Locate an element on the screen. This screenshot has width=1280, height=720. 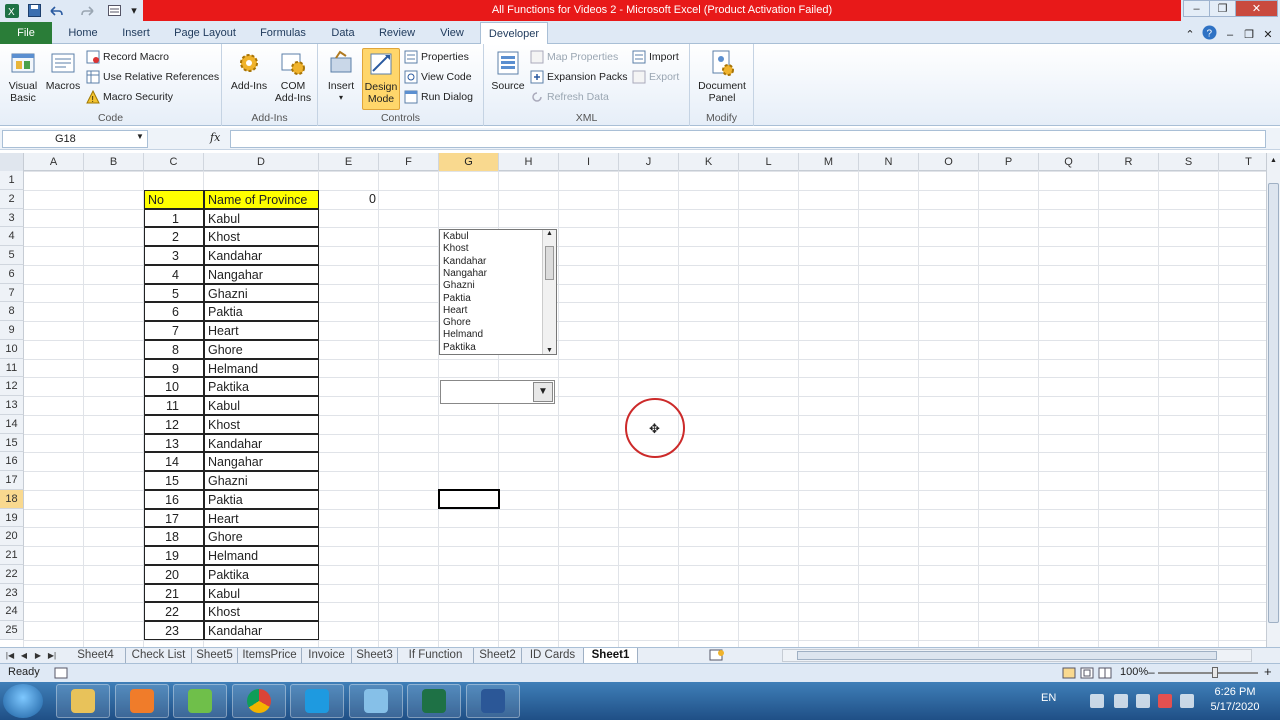
sheet-tab-id-cards: ID Cards is located at coordinates (553, 655).